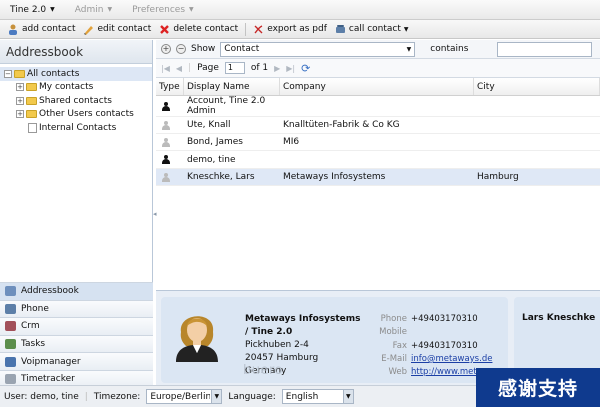 This screenshot has height=407, width=600. I want to click on tree-item-label: Internal Contacts, so click(78, 127).